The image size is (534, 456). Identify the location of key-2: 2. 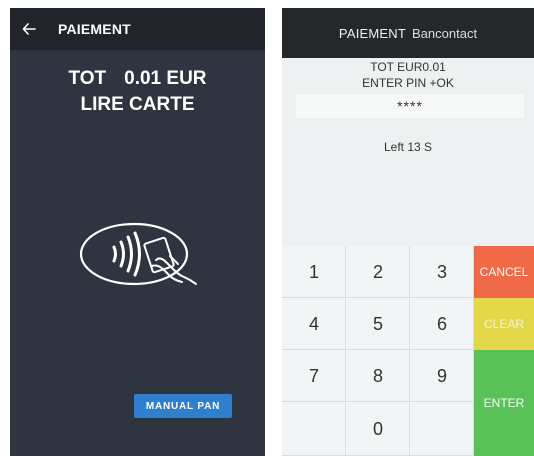
(378, 272).